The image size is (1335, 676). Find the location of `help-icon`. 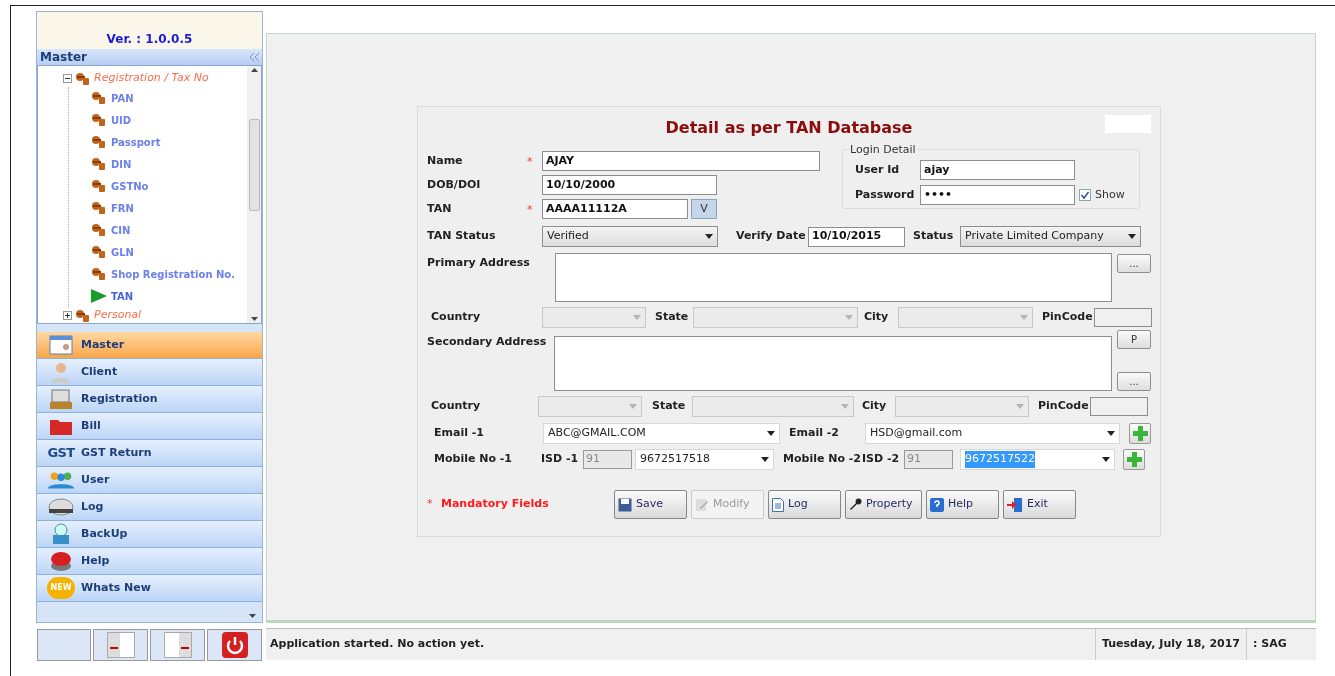

help-icon is located at coordinates (937, 504).